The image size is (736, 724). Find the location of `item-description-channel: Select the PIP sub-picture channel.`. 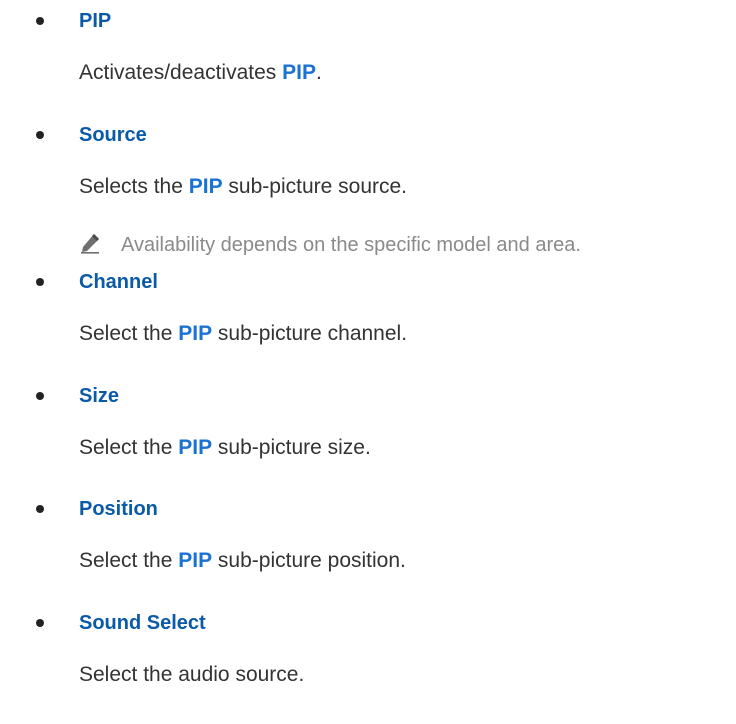

item-description-channel: Select the PIP sub-picture channel. is located at coordinates (243, 334).